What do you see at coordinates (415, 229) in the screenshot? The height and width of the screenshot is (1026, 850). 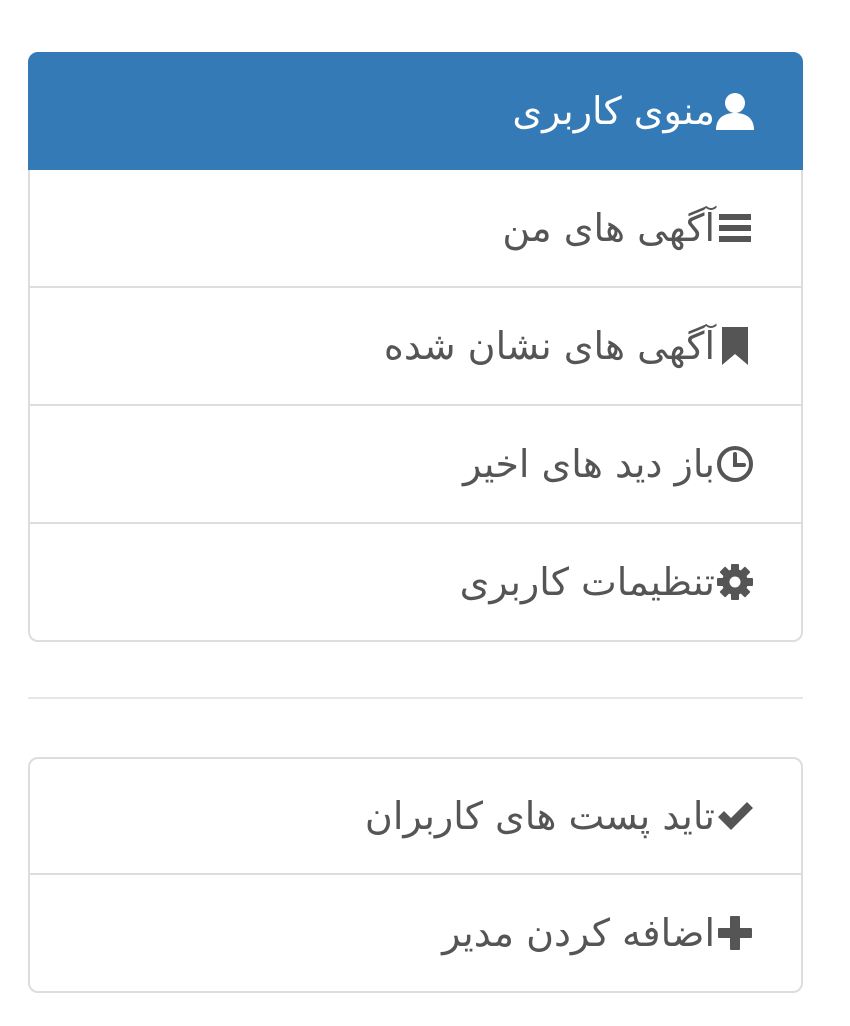 I see `menu-item-my-ads: آگهی های من` at bounding box center [415, 229].